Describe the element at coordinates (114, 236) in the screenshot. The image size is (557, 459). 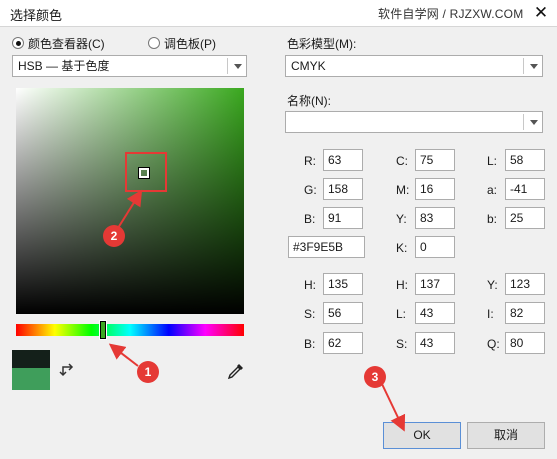
I see `annotation-badge-2: 2` at that location.